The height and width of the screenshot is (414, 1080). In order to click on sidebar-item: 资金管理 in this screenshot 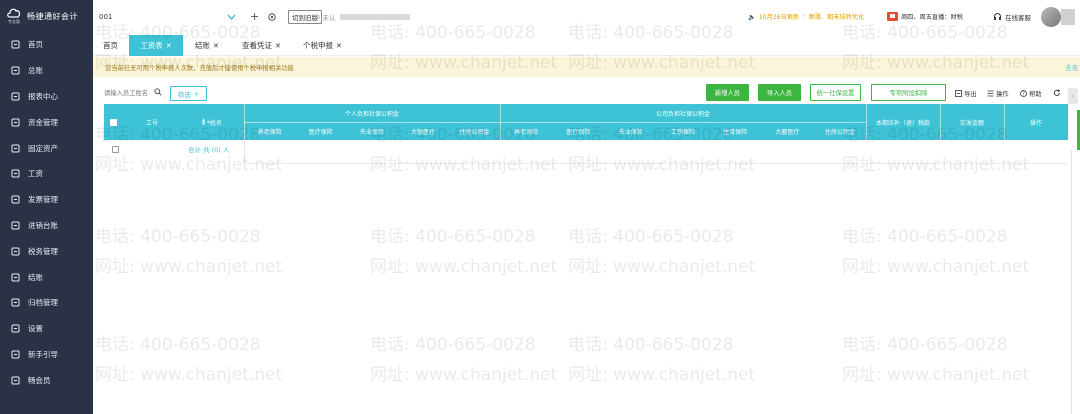, I will do `click(46, 122)`.